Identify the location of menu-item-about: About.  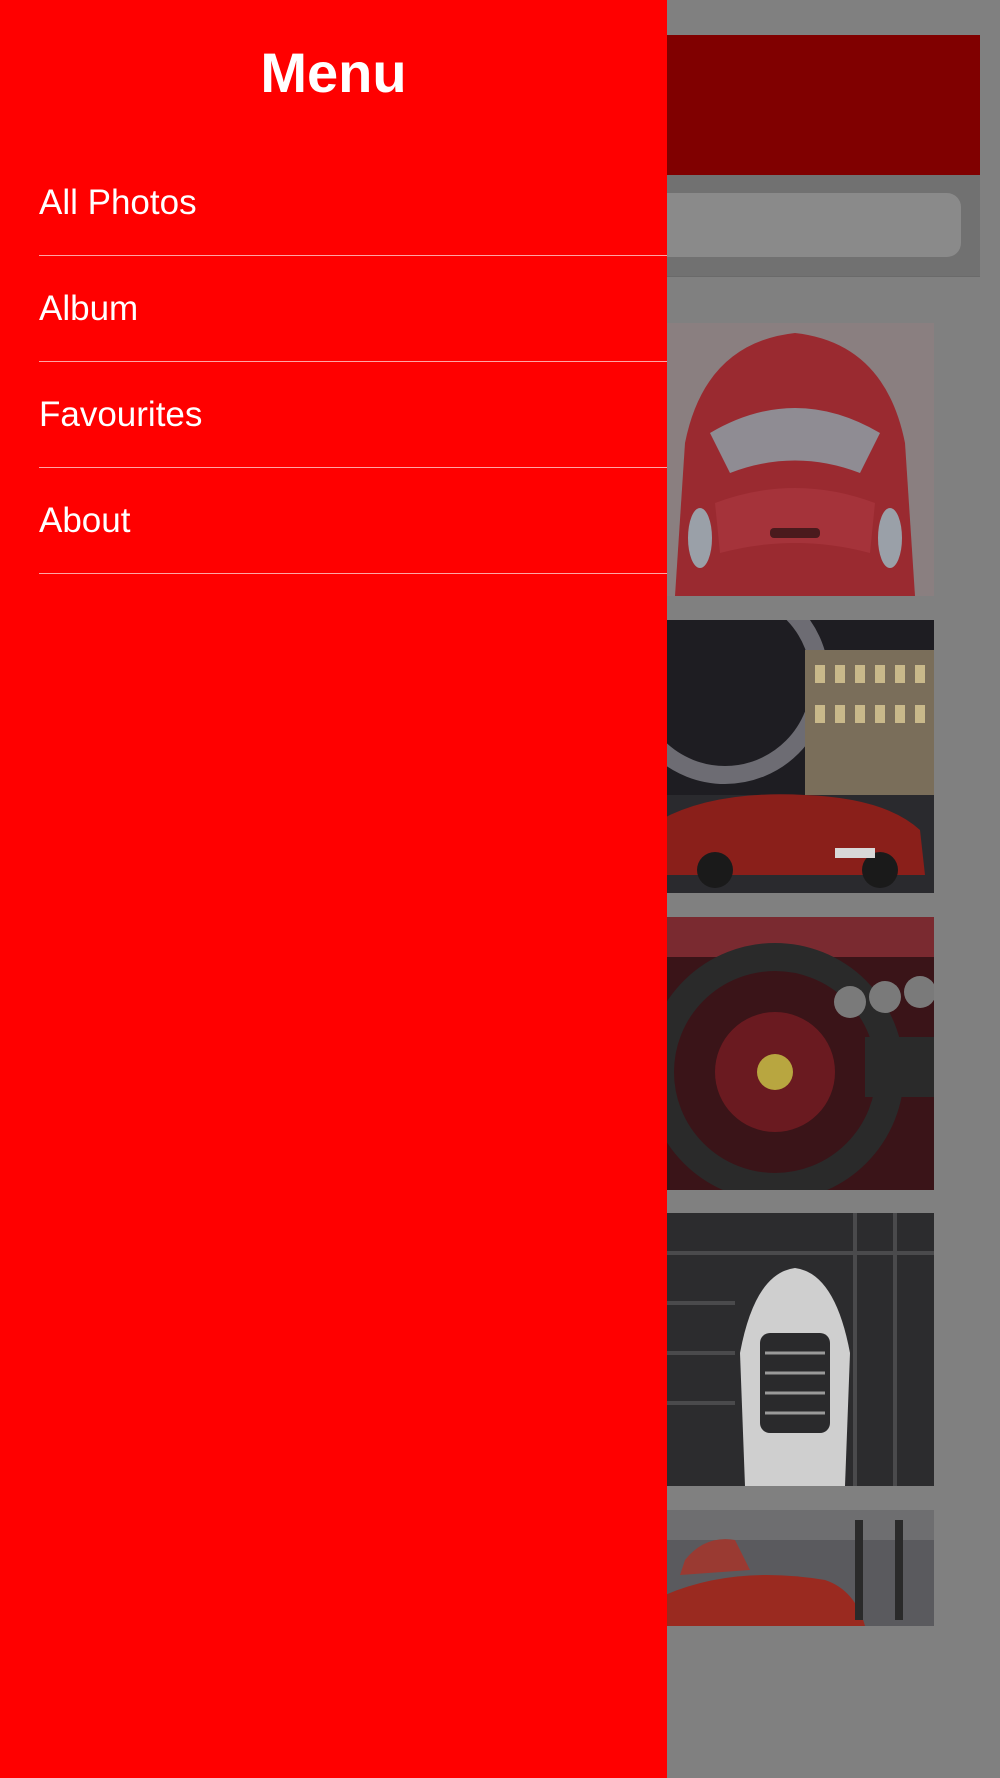
(333, 521).